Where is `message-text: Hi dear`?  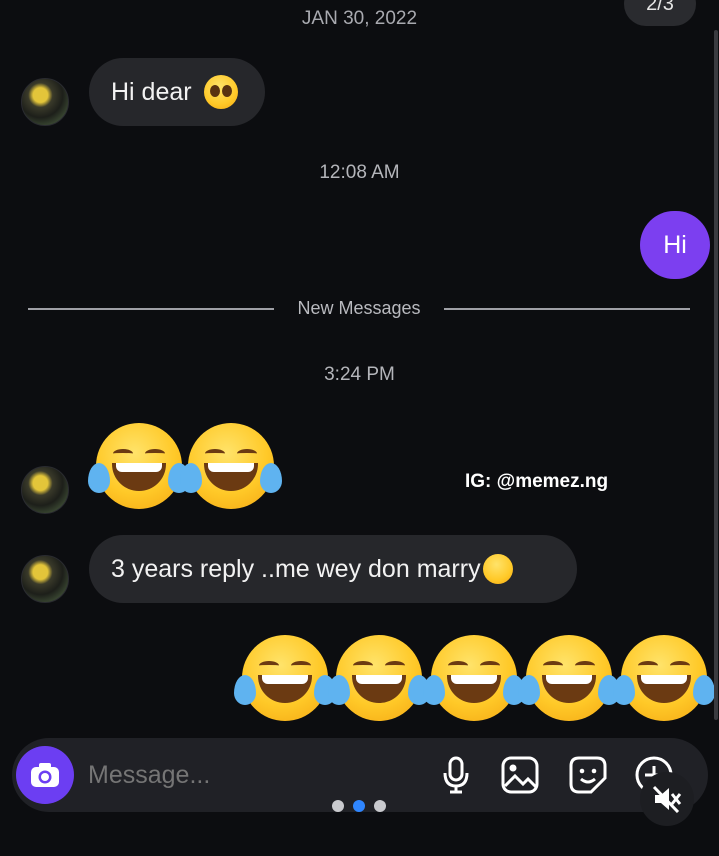 message-text: Hi dear is located at coordinates (151, 91).